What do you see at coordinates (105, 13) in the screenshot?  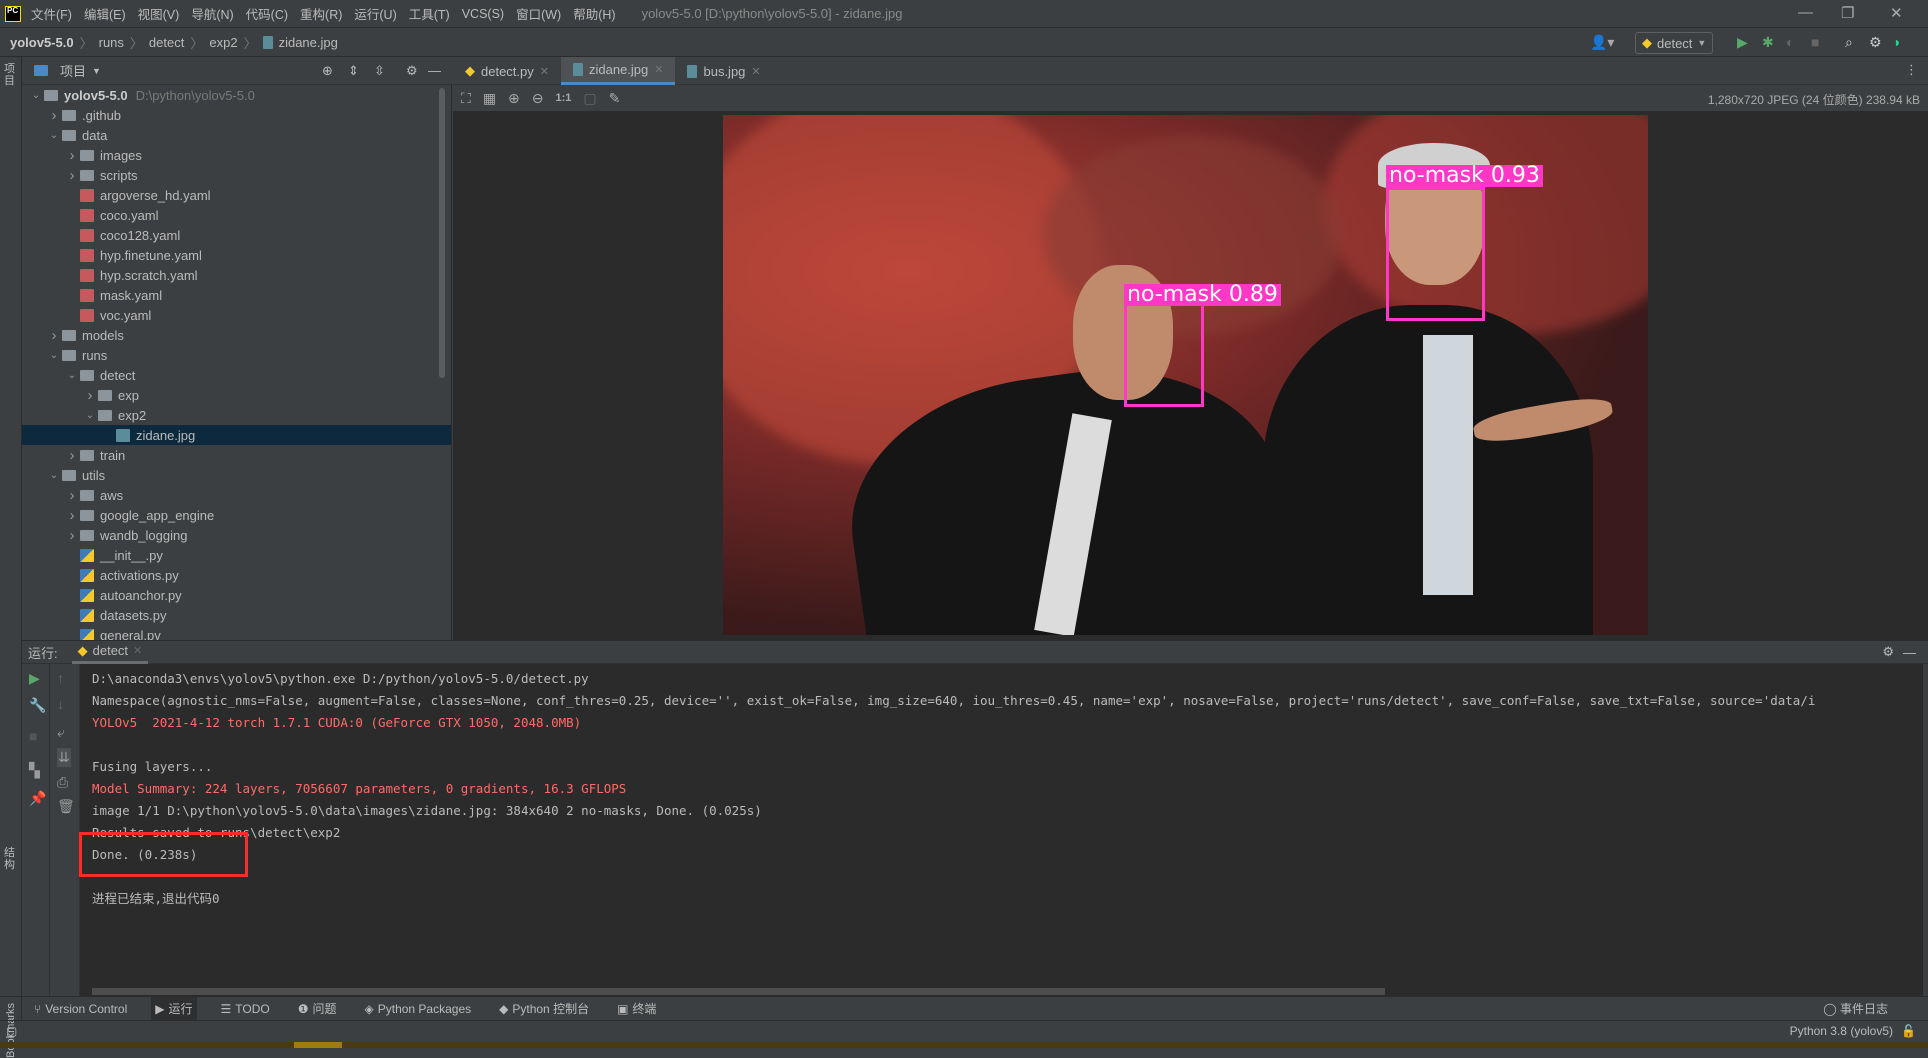 I see `menu-edit: 编辑(E)` at bounding box center [105, 13].